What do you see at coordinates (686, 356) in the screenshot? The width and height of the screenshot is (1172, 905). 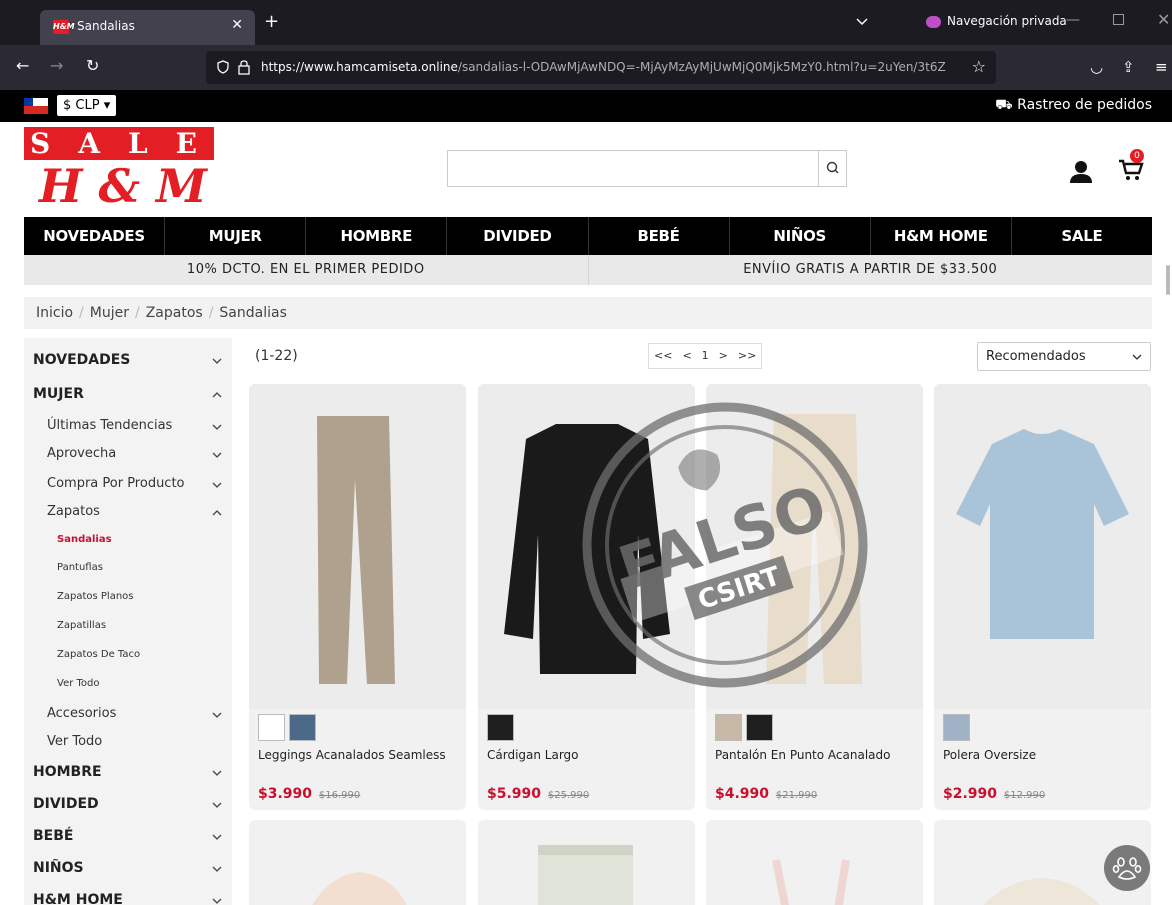 I see `pager-prev-page: <` at bounding box center [686, 356].